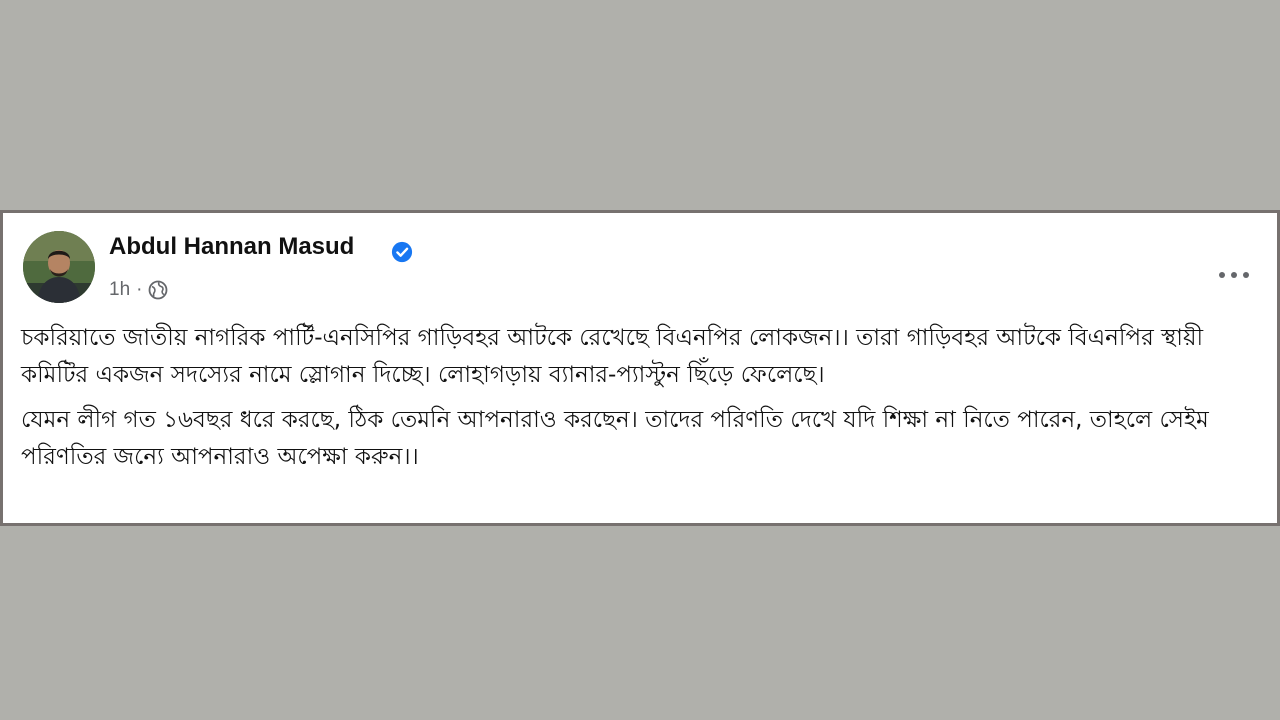 The width and height of the screenshot is (1280, 720). I want to click on post-meta: 1h ·, so click(138, 290).